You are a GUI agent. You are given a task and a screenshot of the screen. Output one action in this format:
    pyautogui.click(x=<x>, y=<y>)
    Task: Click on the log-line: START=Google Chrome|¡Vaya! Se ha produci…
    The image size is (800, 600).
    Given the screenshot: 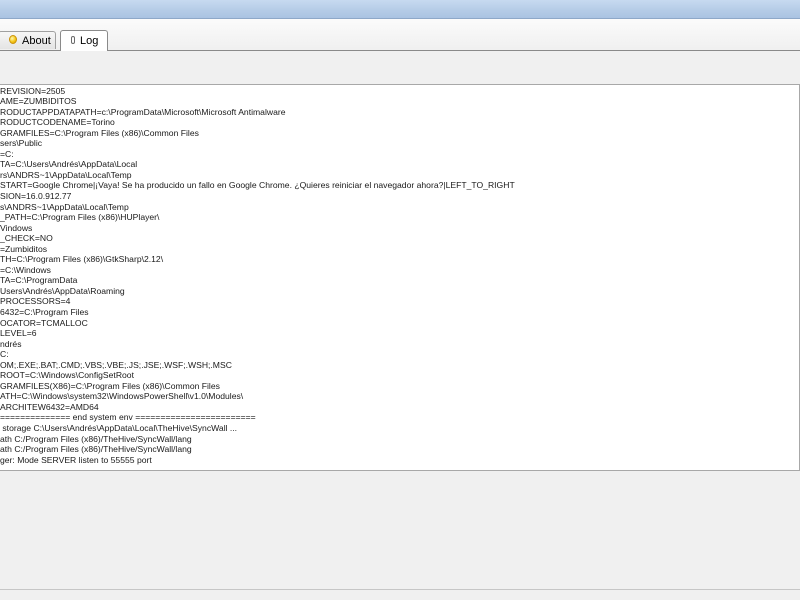 What is the action you would take?
    pyautogui.click(x=257, y=185)
    